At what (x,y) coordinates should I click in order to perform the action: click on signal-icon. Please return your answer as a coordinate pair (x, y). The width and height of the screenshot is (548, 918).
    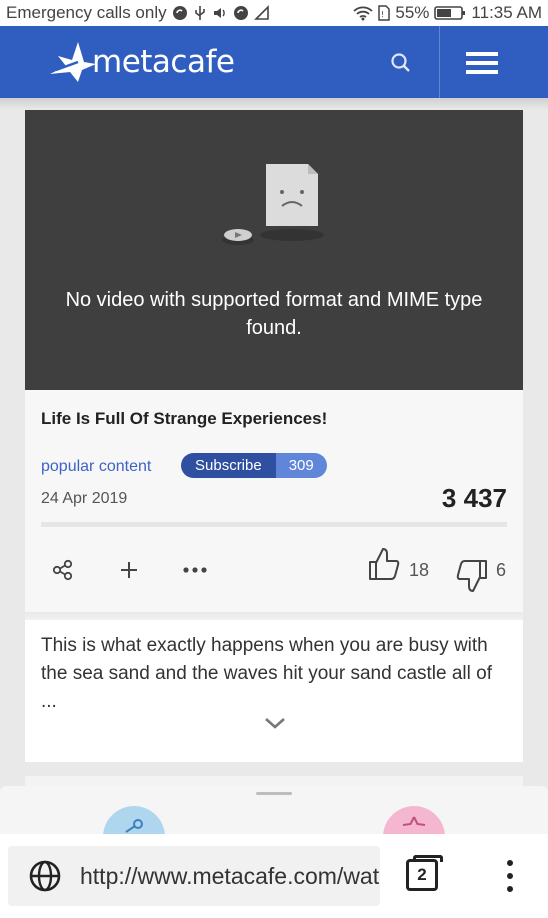
    Looking at the image, I should click on (261, 12).